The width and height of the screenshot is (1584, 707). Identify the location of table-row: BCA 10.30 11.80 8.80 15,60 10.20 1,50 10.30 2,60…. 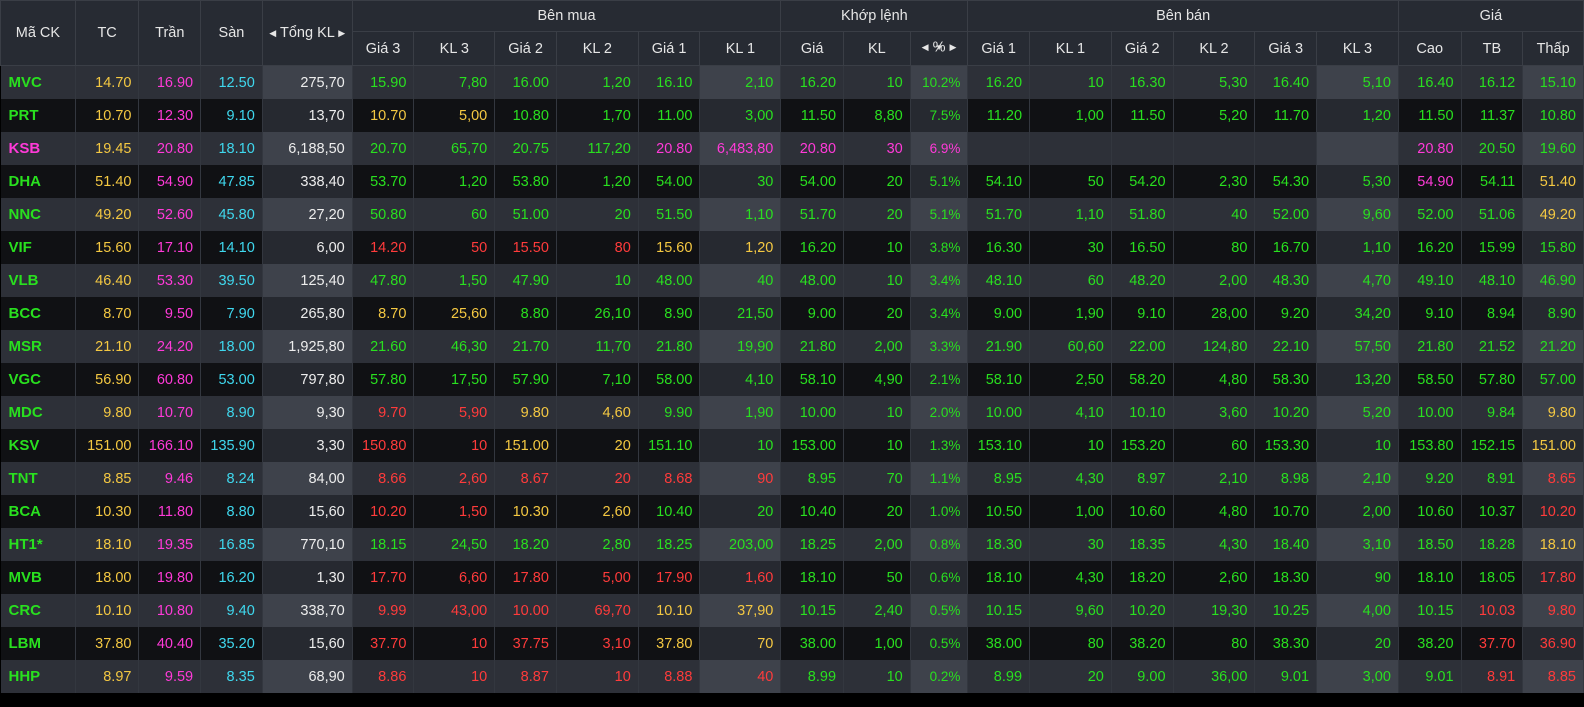
(792, 511).